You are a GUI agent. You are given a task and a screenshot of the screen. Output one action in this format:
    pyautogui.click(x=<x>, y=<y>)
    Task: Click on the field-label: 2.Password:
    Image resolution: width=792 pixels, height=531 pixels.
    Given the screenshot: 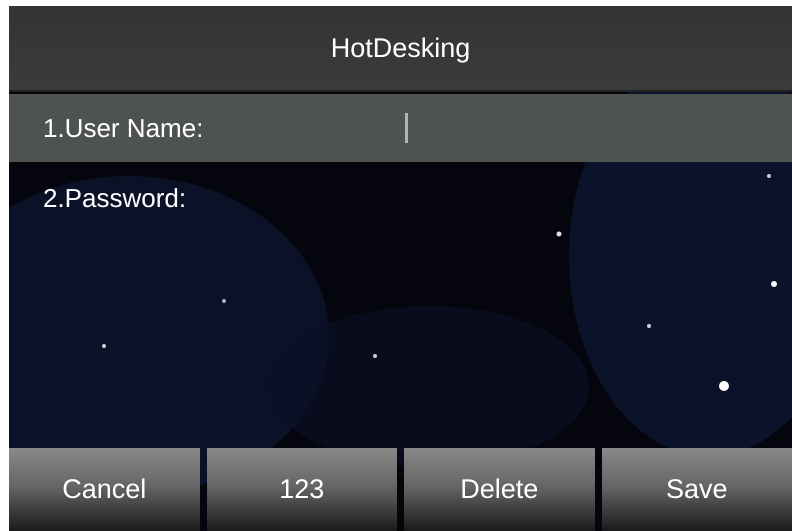 What is the action you would take?
    pyautogui.click(x=115, y=198)
    